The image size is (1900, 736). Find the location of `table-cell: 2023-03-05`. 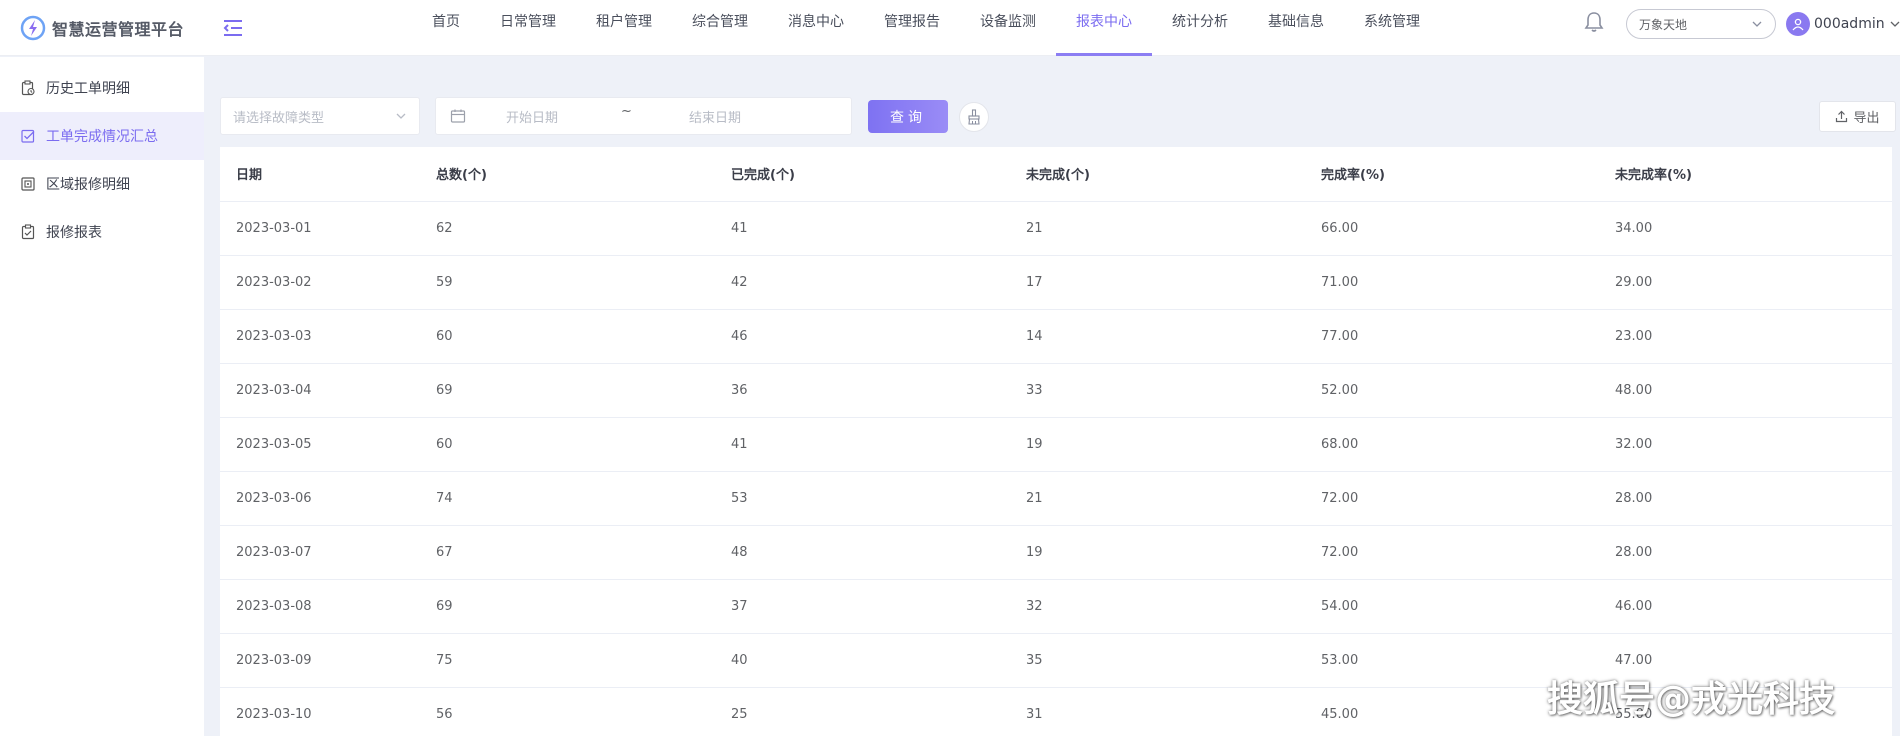

table-cell: 2023-03-05 is located at coordinates (320, 444).